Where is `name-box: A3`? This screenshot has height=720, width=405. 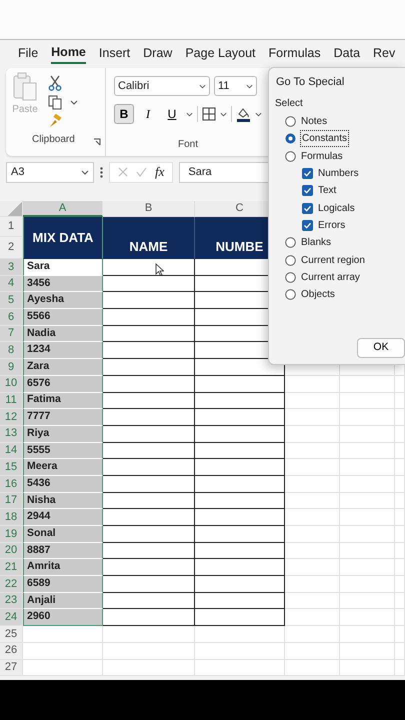 name-box: A3 is located at coordinates (50, 172).